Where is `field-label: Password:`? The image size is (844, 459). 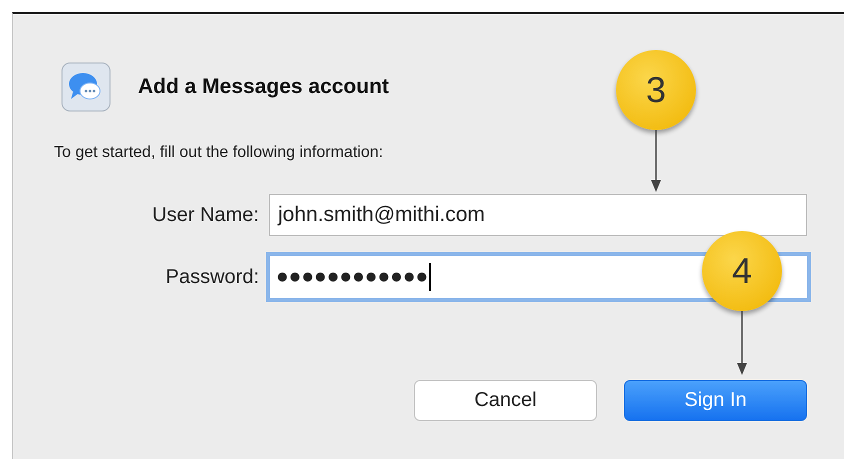 field-label: Password: is located at coordinates (211, 277).